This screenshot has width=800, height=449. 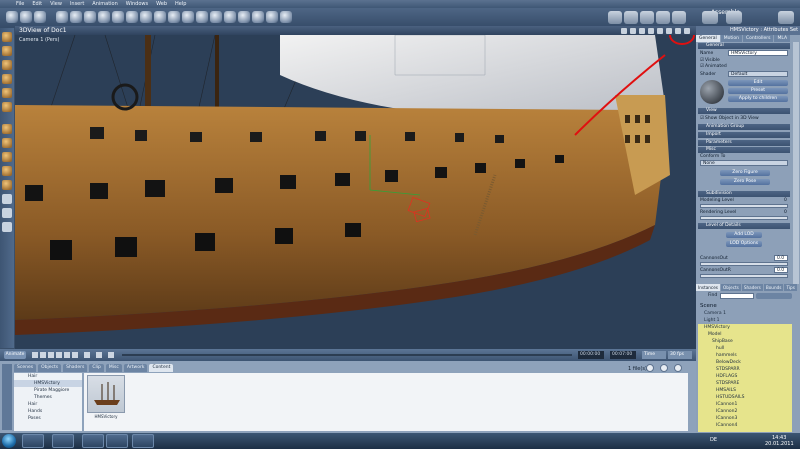 I want to click on twist-tool-icon, so click(x=7, y=65).